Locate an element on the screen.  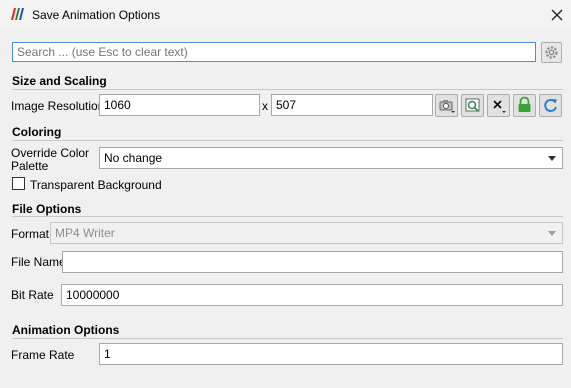
preview-icon is located at coordinates (472, 105).